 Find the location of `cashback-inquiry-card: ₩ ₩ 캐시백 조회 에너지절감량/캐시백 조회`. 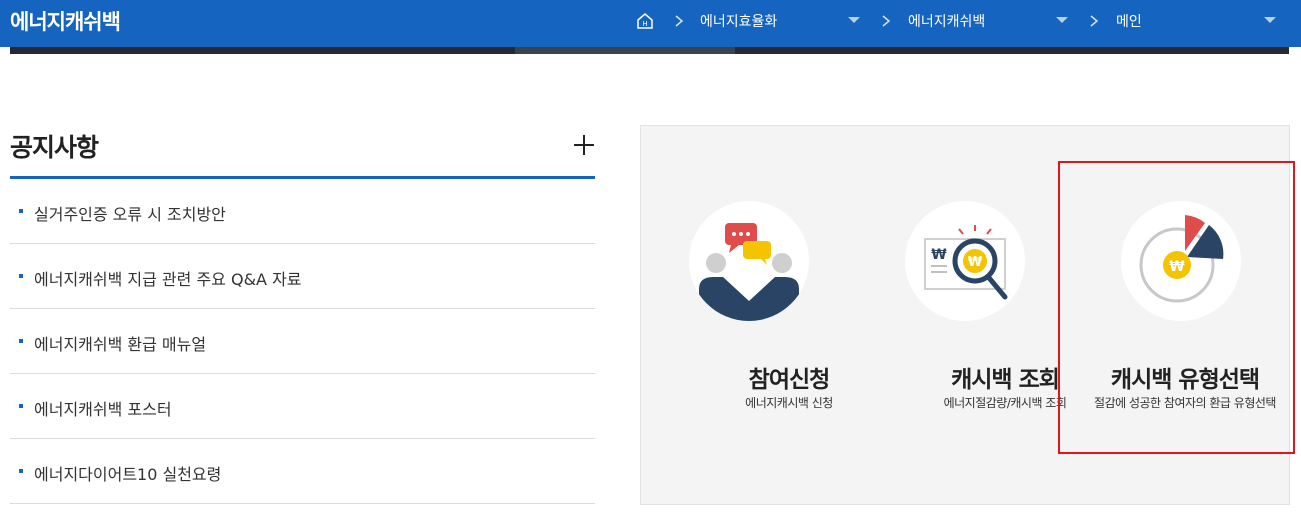

cashback-inquiry-card: ₩ ₩ 캐시백 조회 에너지절감량/캐시백 조회 is located at coordinates (1005, 276).